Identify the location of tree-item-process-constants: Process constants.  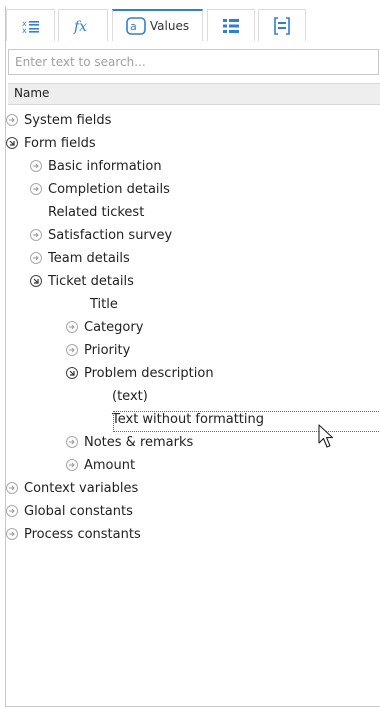
(73, 534).